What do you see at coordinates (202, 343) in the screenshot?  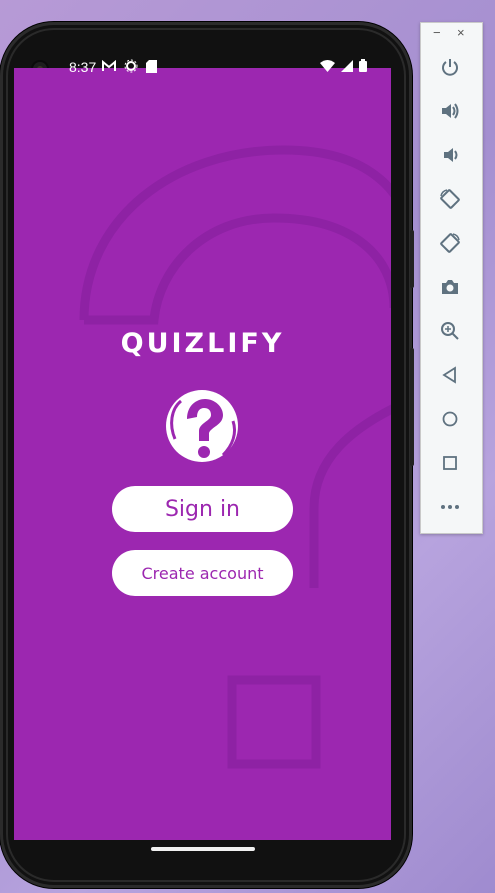 I see `app-logo-text: QUIZLIFY` at bounding box center [202, 343].